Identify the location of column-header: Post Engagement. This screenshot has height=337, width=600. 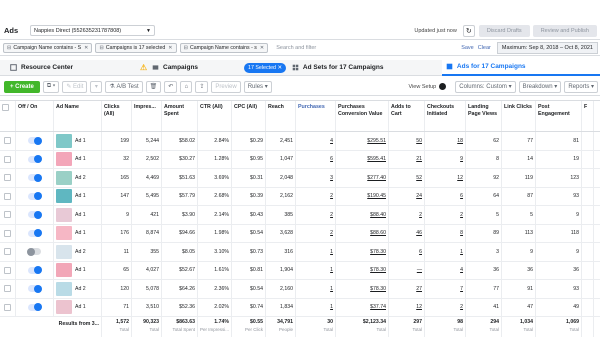
(559, 116).